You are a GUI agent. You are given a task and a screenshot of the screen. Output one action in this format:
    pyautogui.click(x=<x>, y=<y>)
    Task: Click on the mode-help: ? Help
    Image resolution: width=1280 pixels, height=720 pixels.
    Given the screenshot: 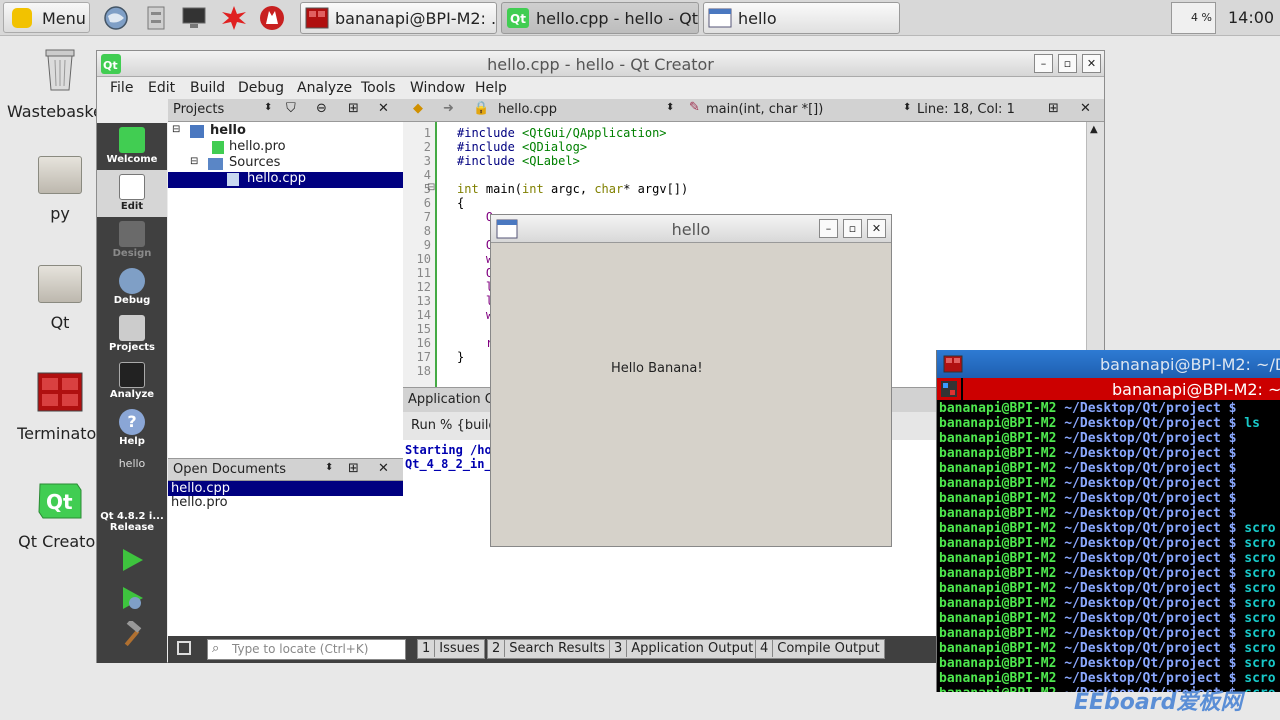 What is the action you would take?
    pyautogui.click(x=132, y=428)
    